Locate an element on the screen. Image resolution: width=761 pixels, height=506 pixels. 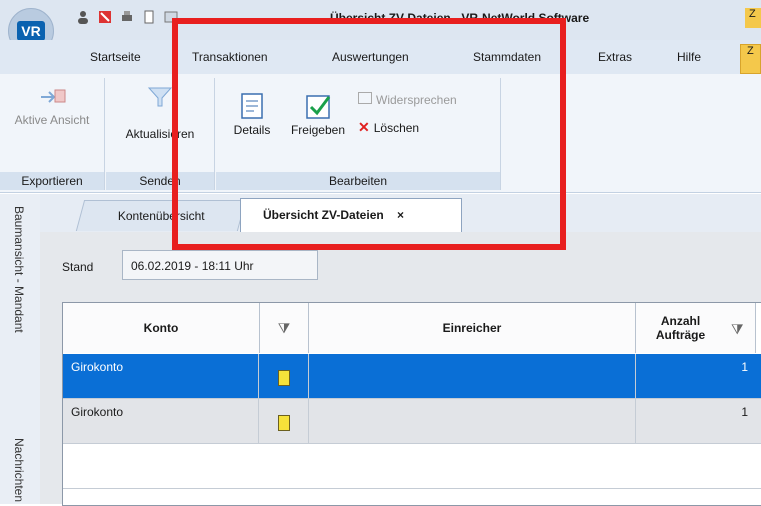
table-row-empty is located at coordinates (412, 466).